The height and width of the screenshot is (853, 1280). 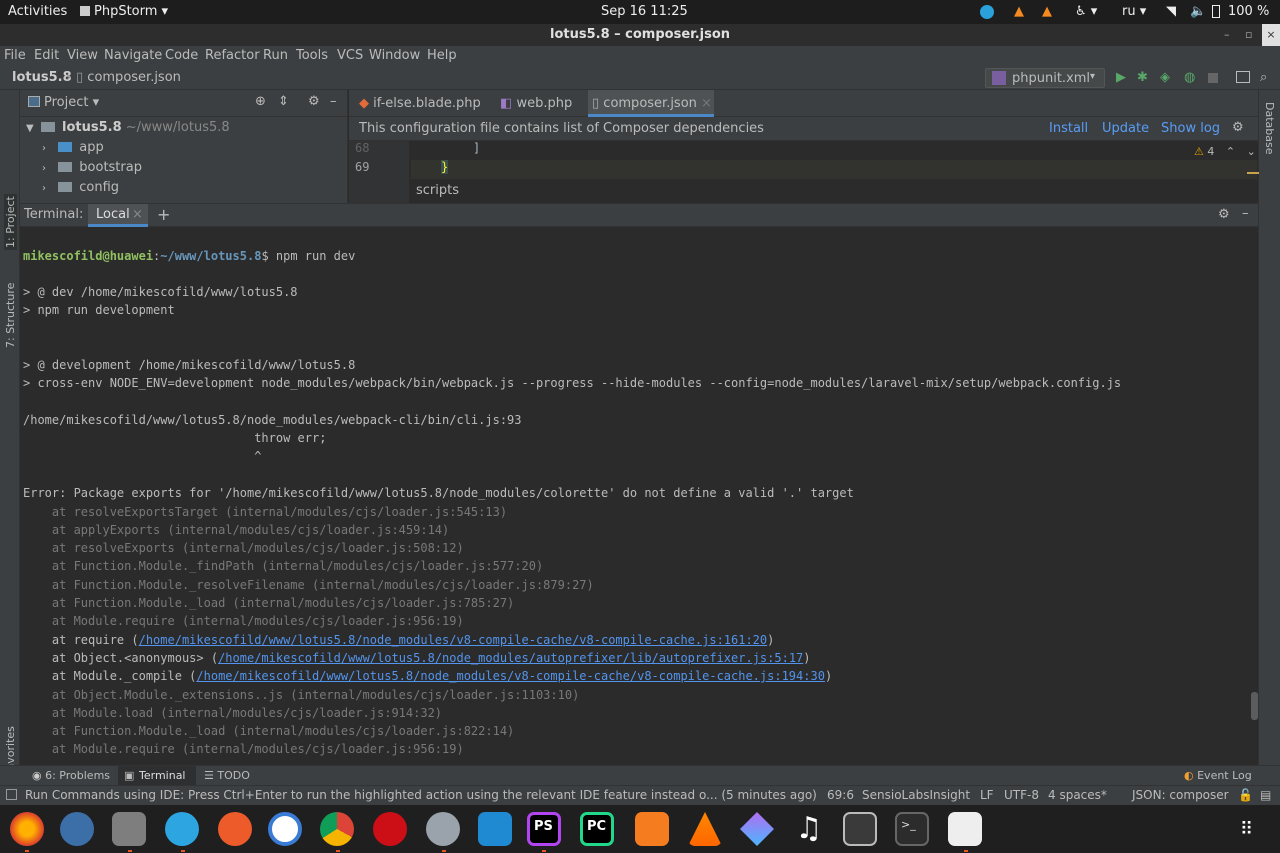 What do you see at coordinates (1125, 128) in the screenshot?
I see `update-link: Update` at bounding box center [1125, 128].